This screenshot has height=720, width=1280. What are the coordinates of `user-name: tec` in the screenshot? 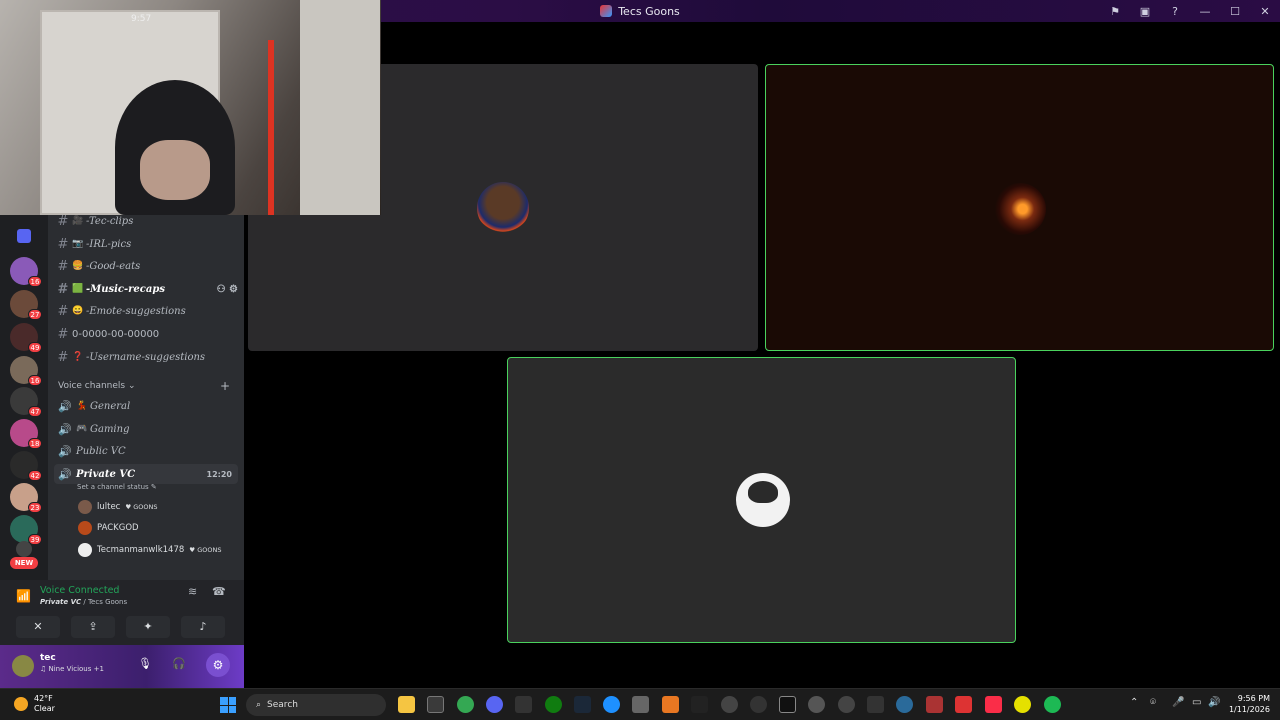 It's located at (48, 658).